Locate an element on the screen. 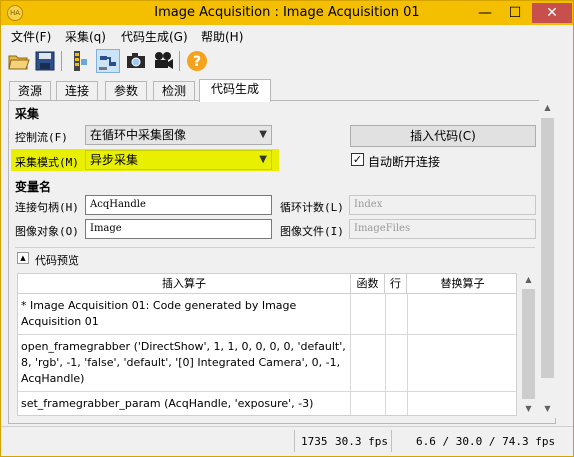  control-flow-value: 在循环中采集图像 is located at coordinates (138, 135).